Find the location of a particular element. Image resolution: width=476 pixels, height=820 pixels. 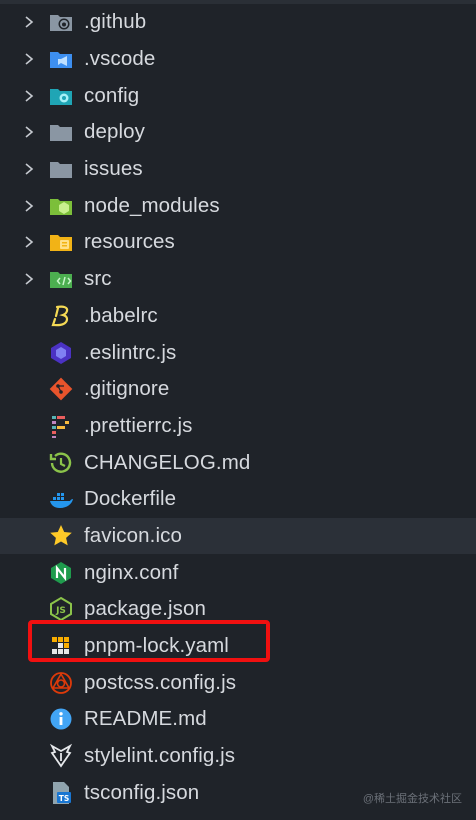

tree-item-pnpm-lock: pnpm-lock.yaml is located at coordinates (238, 646).